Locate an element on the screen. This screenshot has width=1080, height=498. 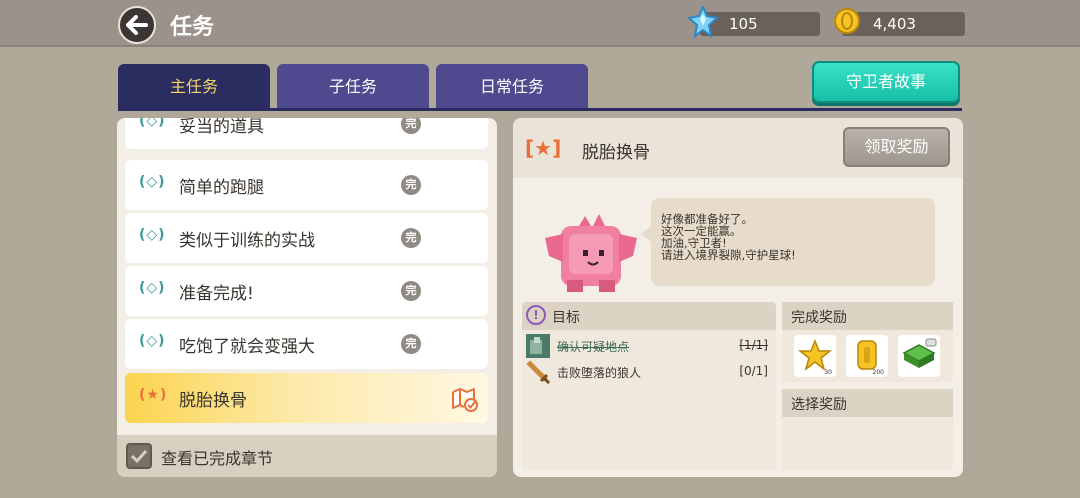
xp-block-icon is located at coordinates (919, 353).